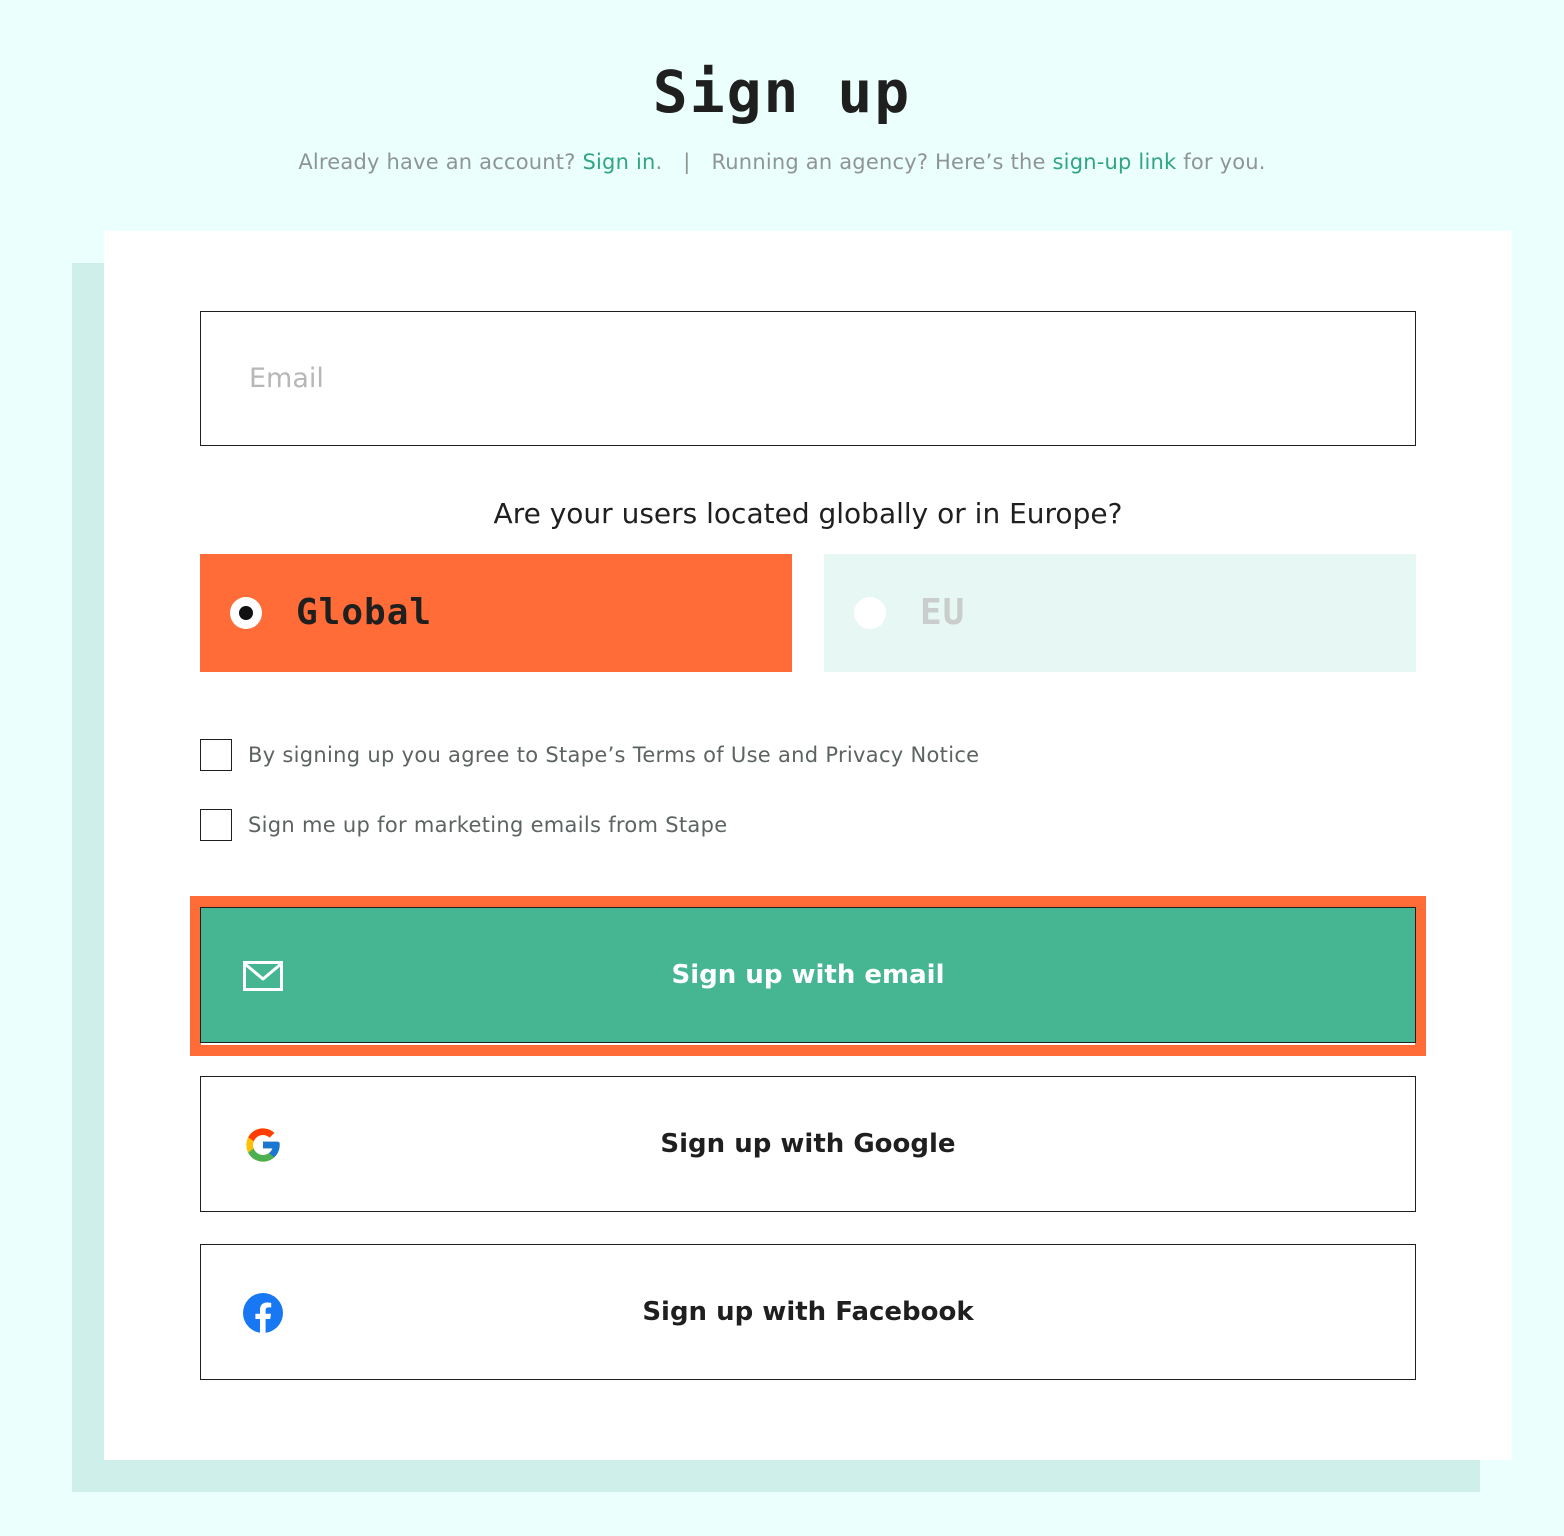 This screenshot has width=1564, height=1536. What do you see at coordinates (496, 613) in the screenshot?
I see `region-option-global: Global` at bounding box center [496, 613].